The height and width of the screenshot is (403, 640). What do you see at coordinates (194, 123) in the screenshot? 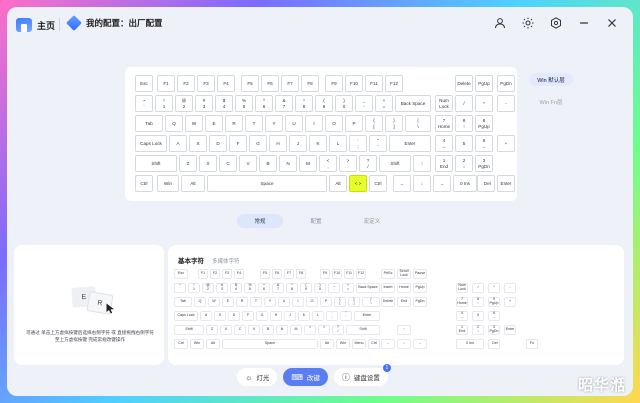
I see `virtual-key: W` at bounding box center [194, 123].